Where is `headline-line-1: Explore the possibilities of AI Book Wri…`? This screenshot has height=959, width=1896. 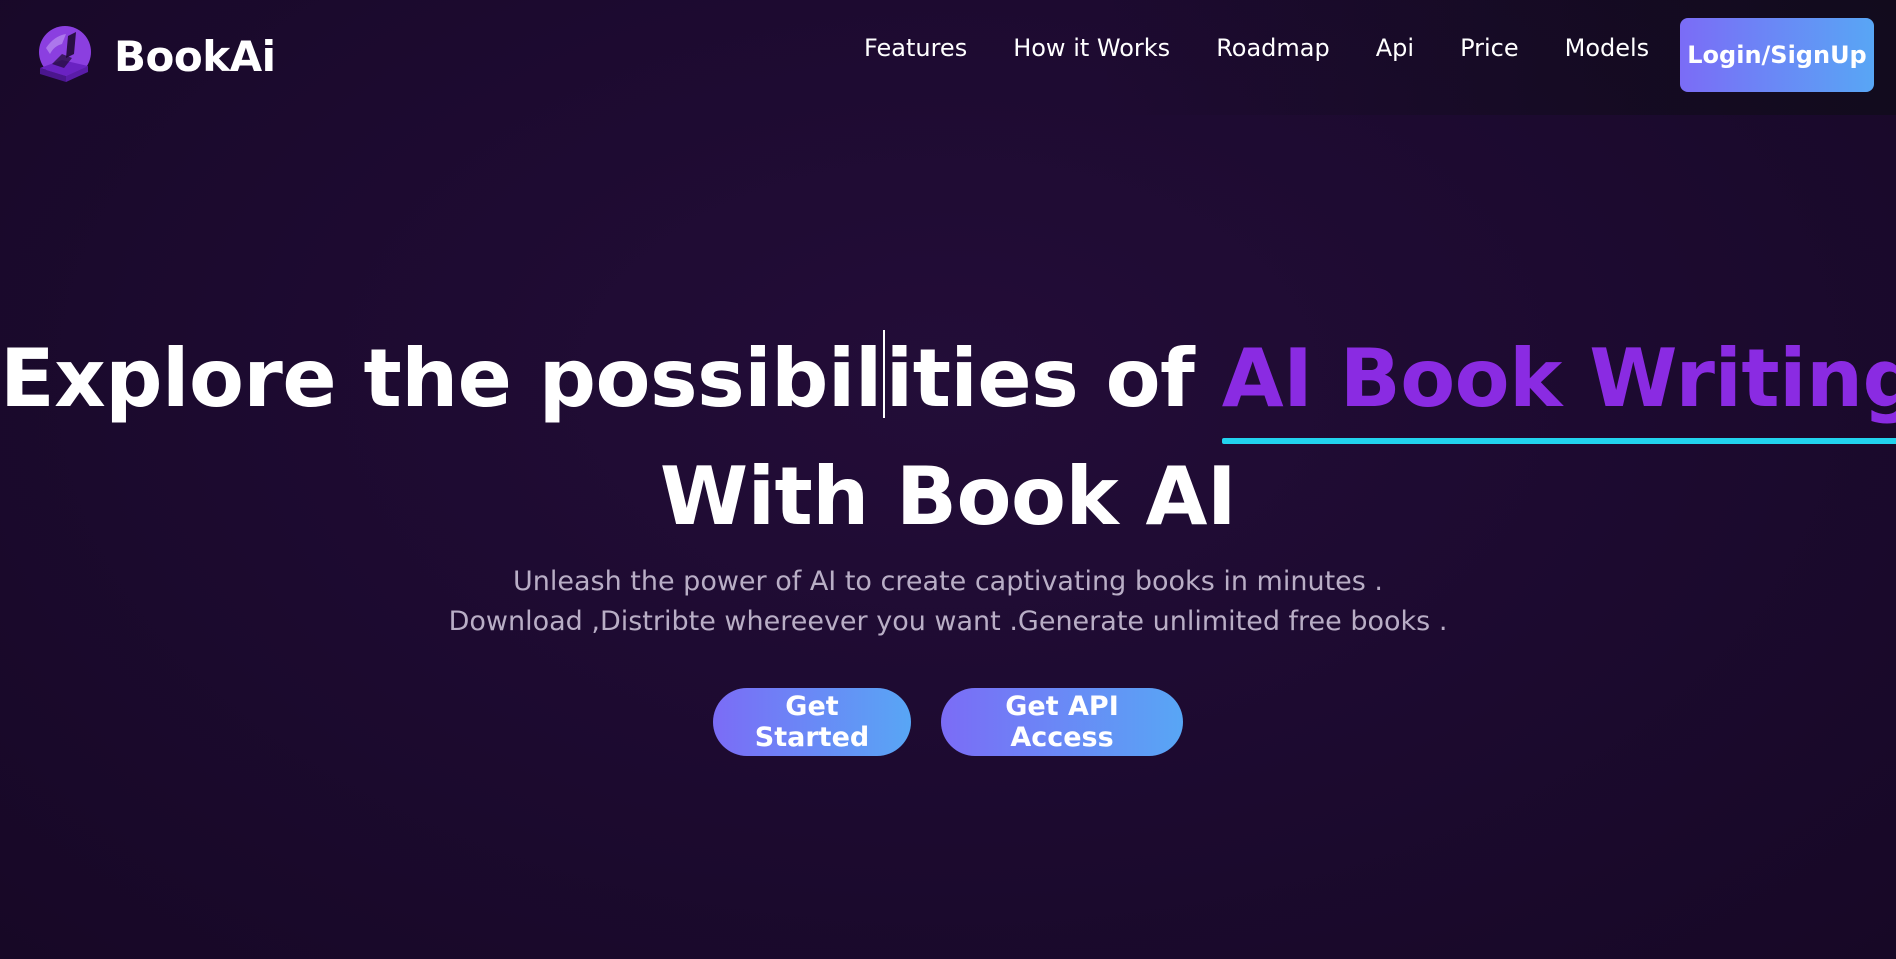 headline-line-1: Explore the possibilities of AI Book Wri… is located at coordinates (948, 382).